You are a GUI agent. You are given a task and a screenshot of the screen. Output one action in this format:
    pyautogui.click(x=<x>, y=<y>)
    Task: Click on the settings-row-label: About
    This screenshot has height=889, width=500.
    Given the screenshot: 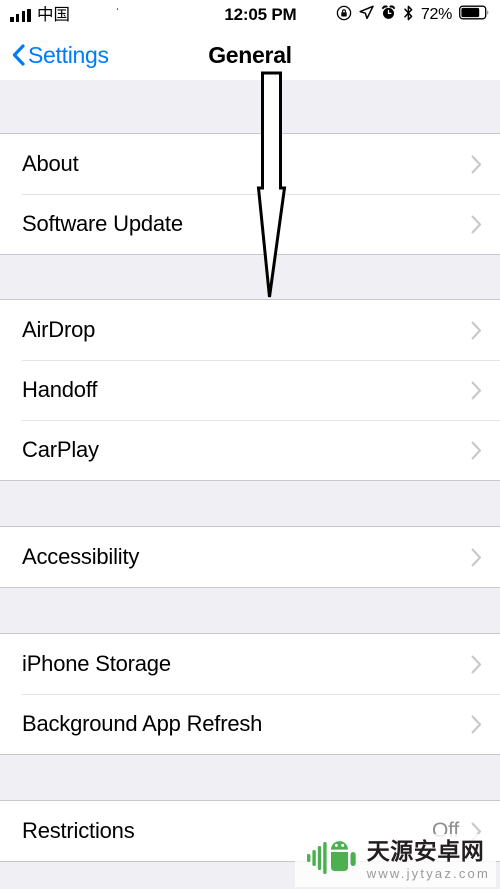 What is the action you would take?
    pyautogui.click(x=50, y=163)
    